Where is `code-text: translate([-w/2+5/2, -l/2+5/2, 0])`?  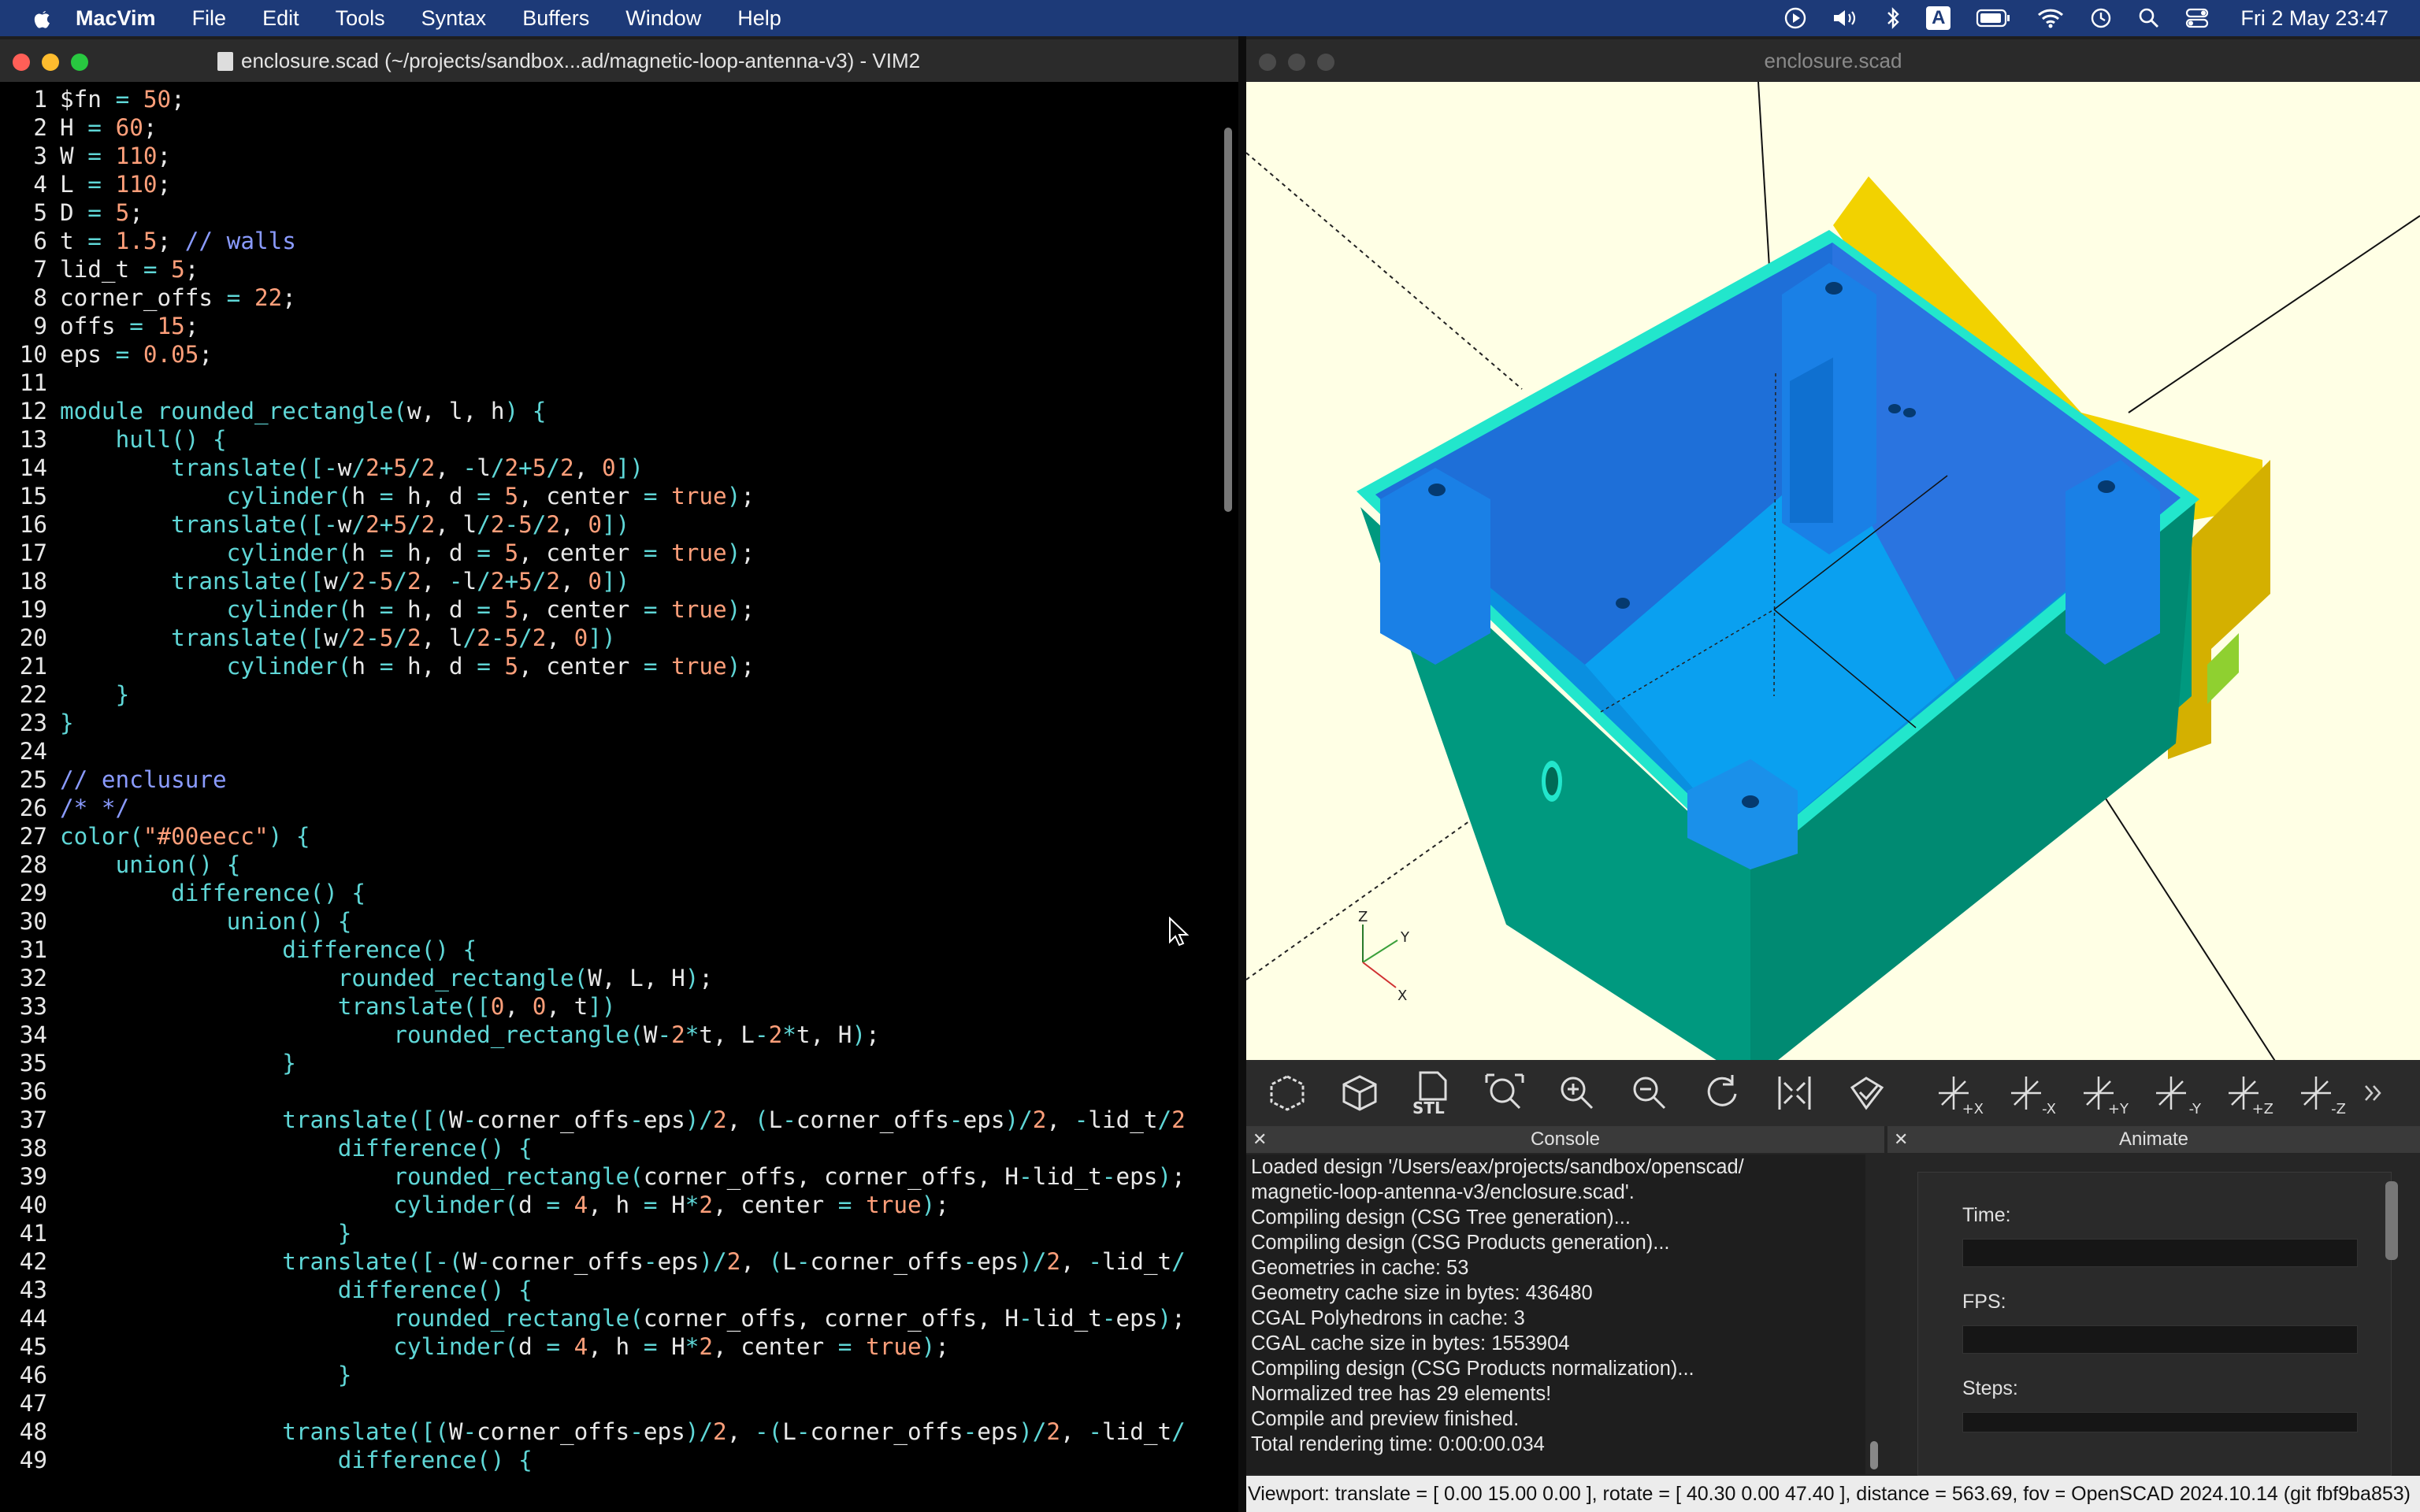
code-text: translate([-w/2+5/2, -l/2+5/2, 0]) is located at coordinates (636, 468).